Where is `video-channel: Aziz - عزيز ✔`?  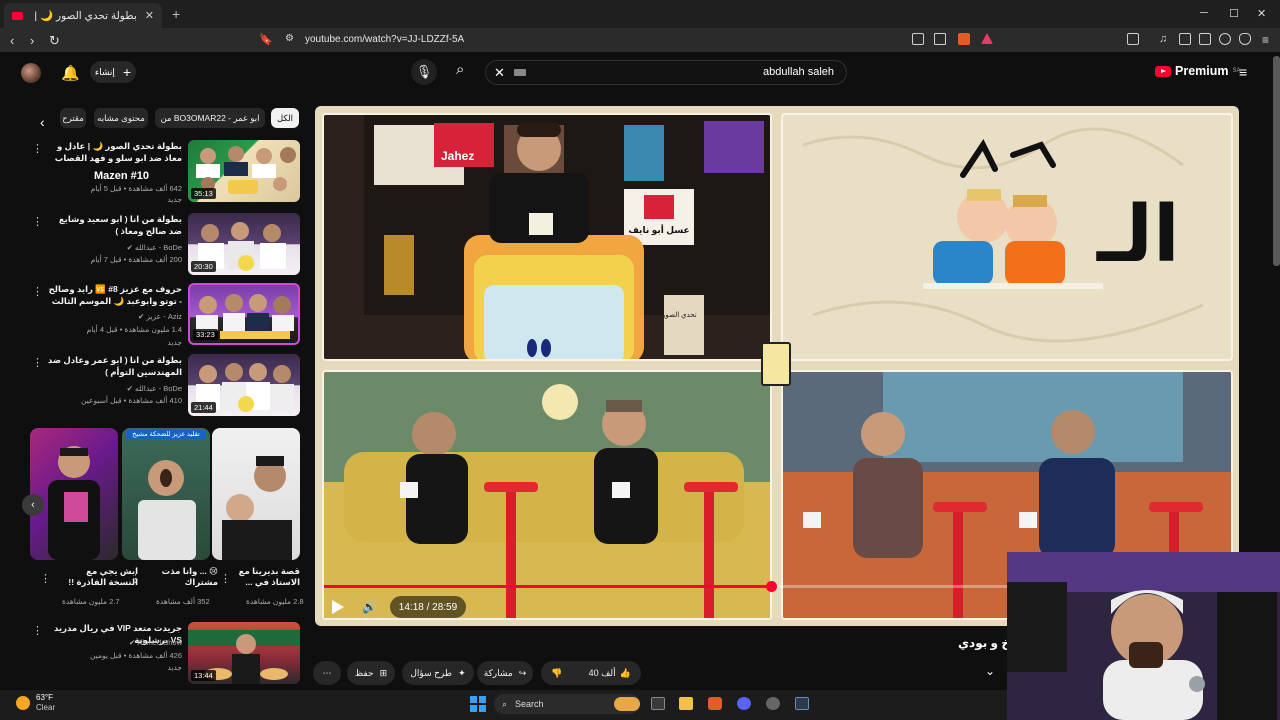
video-channel: Aziz - عزيز ✔ is located at coordinates (113, 316).